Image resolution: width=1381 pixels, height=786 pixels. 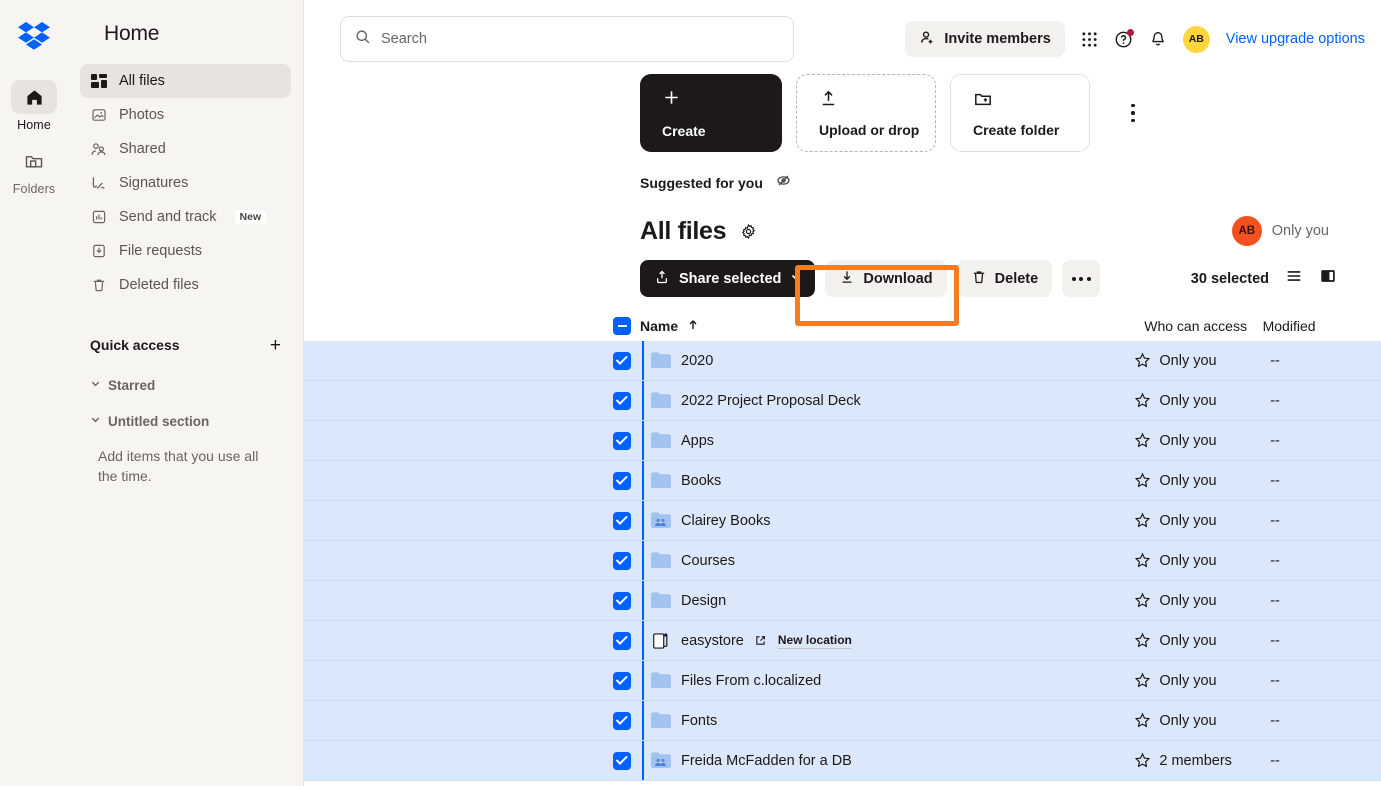 What do you see at coordinates (728, 278) in the screenshot?
I see `share-selected-button: Share selected` at bounding box center [728, 278].